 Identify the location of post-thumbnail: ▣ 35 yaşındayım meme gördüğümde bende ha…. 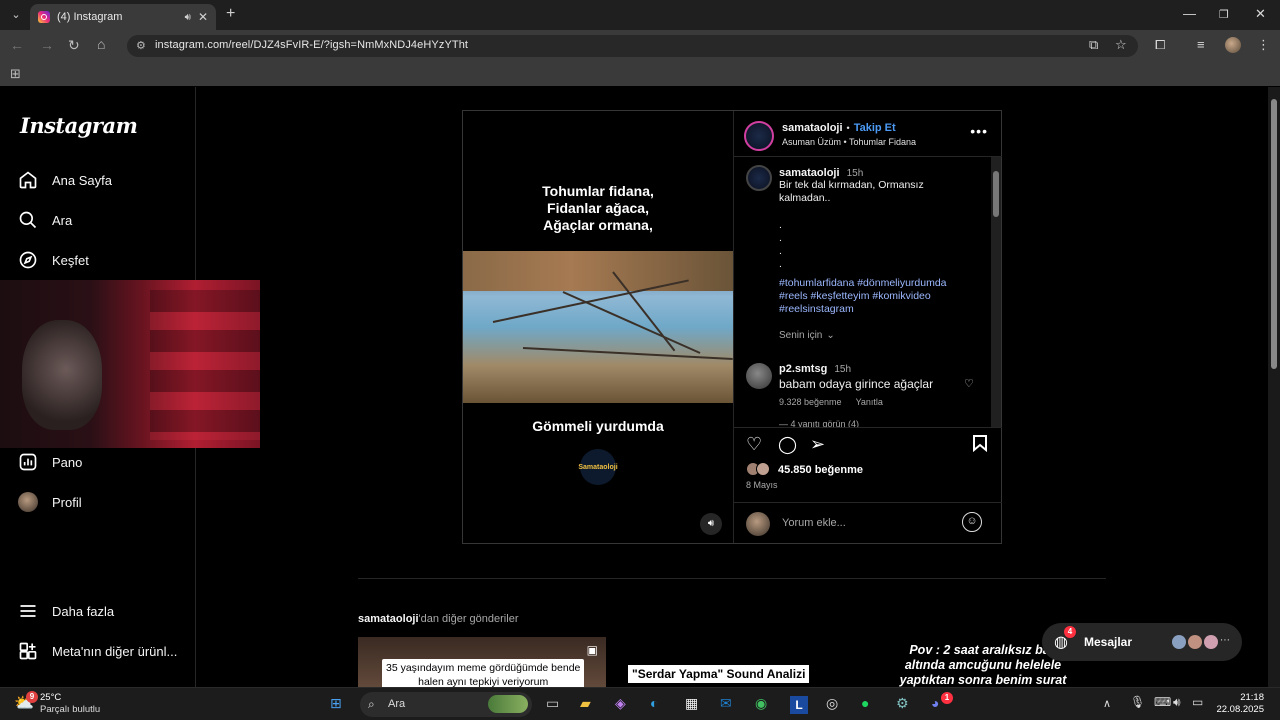
(482, 662).